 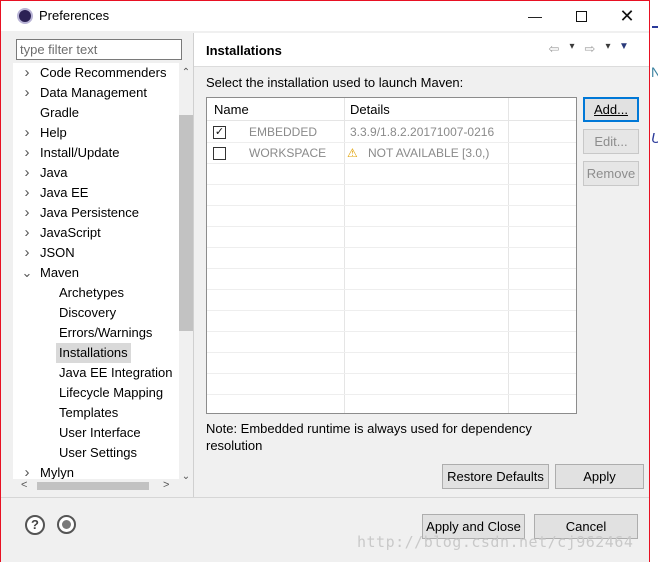 What do you see at coordinates (495, 542) in the screenshot?
I see `watermark-text: http://blog.csdn.net/cj962464` at bounding box center [495, 542].